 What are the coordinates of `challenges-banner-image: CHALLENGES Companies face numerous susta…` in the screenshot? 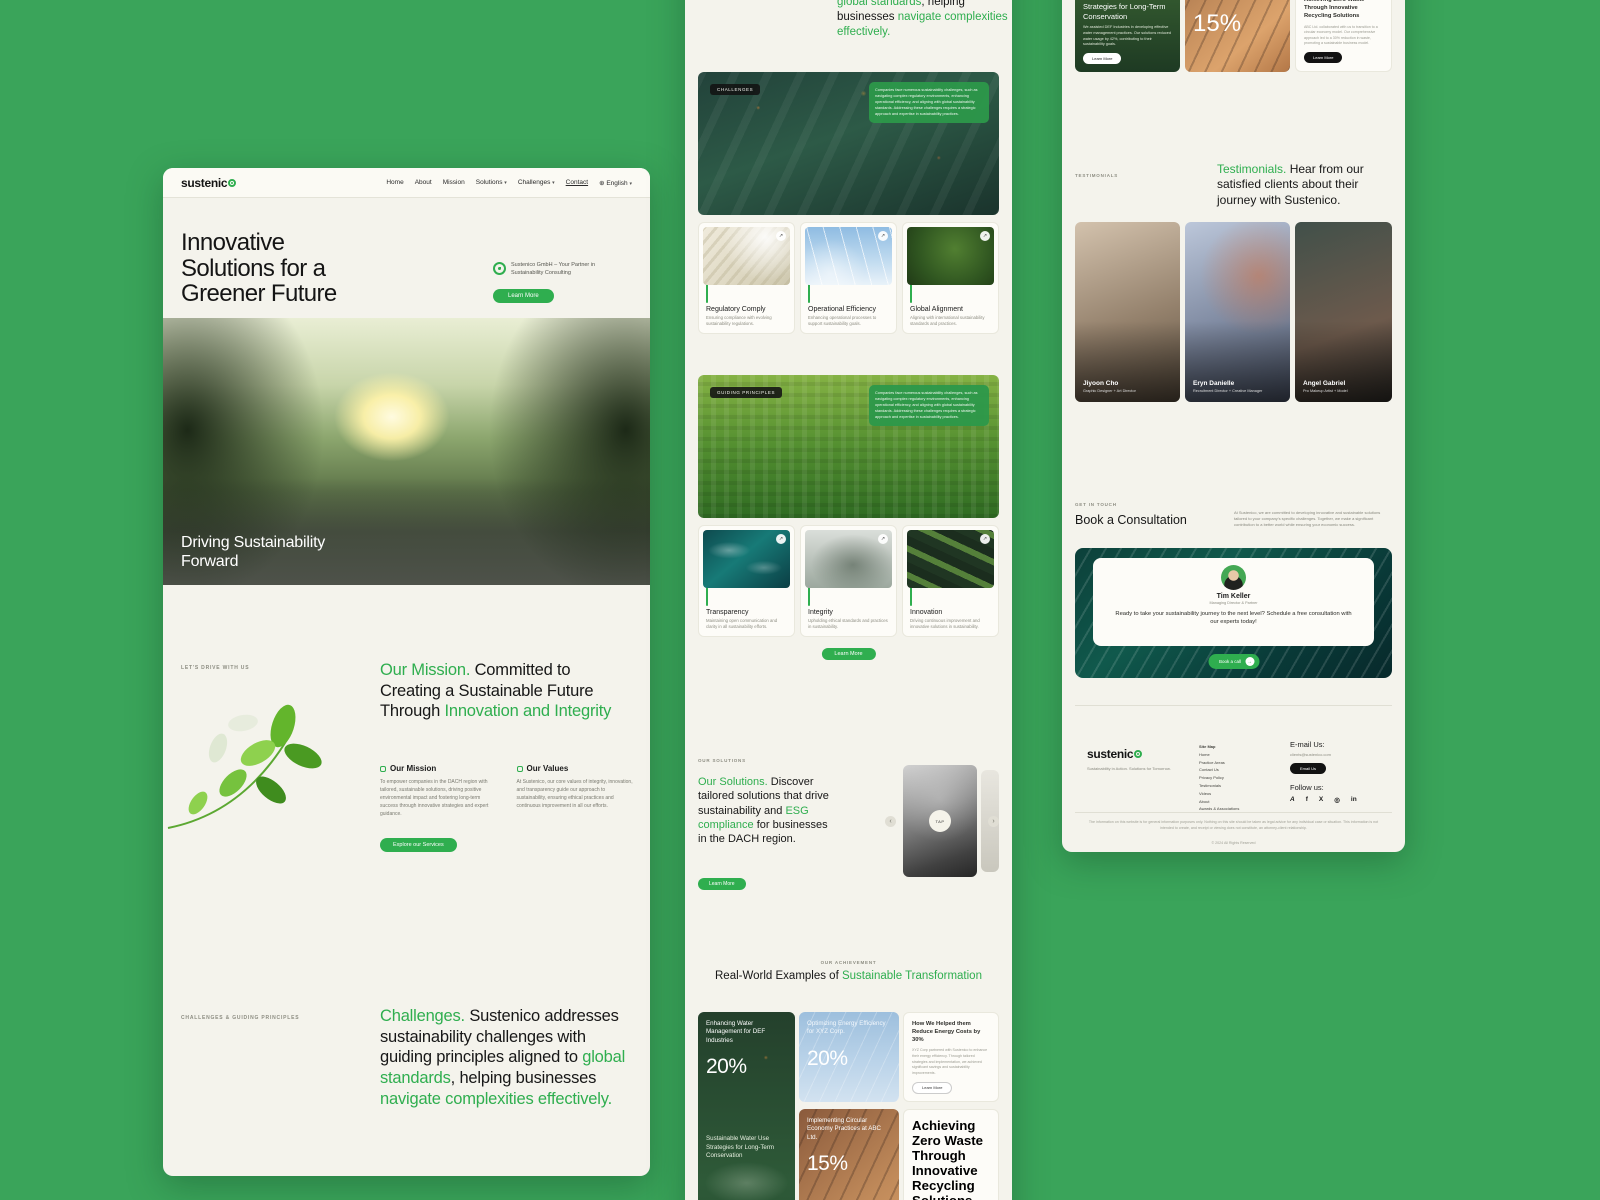 It's located at (848, 143).